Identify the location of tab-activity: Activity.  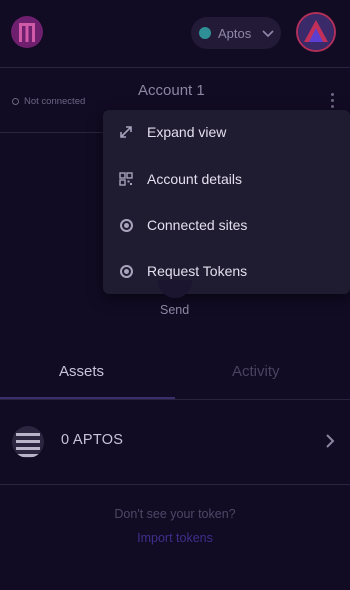
(256, 371).